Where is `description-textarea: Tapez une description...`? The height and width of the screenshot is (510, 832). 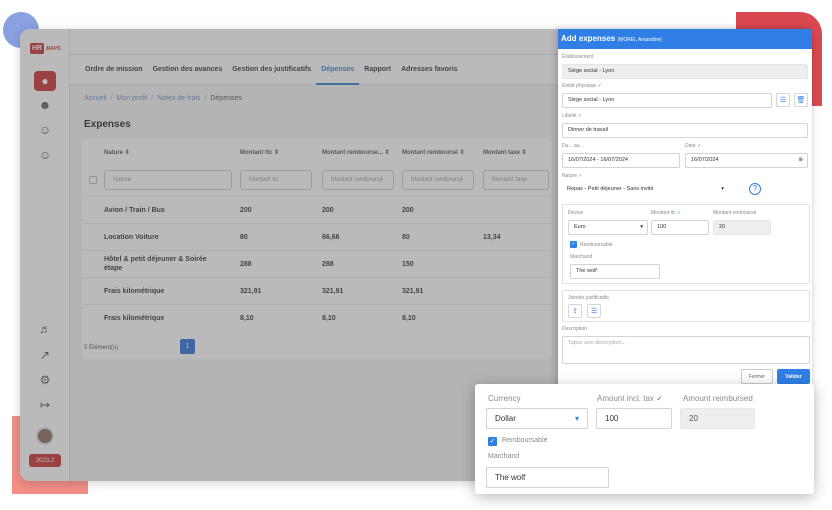 description-textarea: Tapez une description... is located at coordinates (686, 350).